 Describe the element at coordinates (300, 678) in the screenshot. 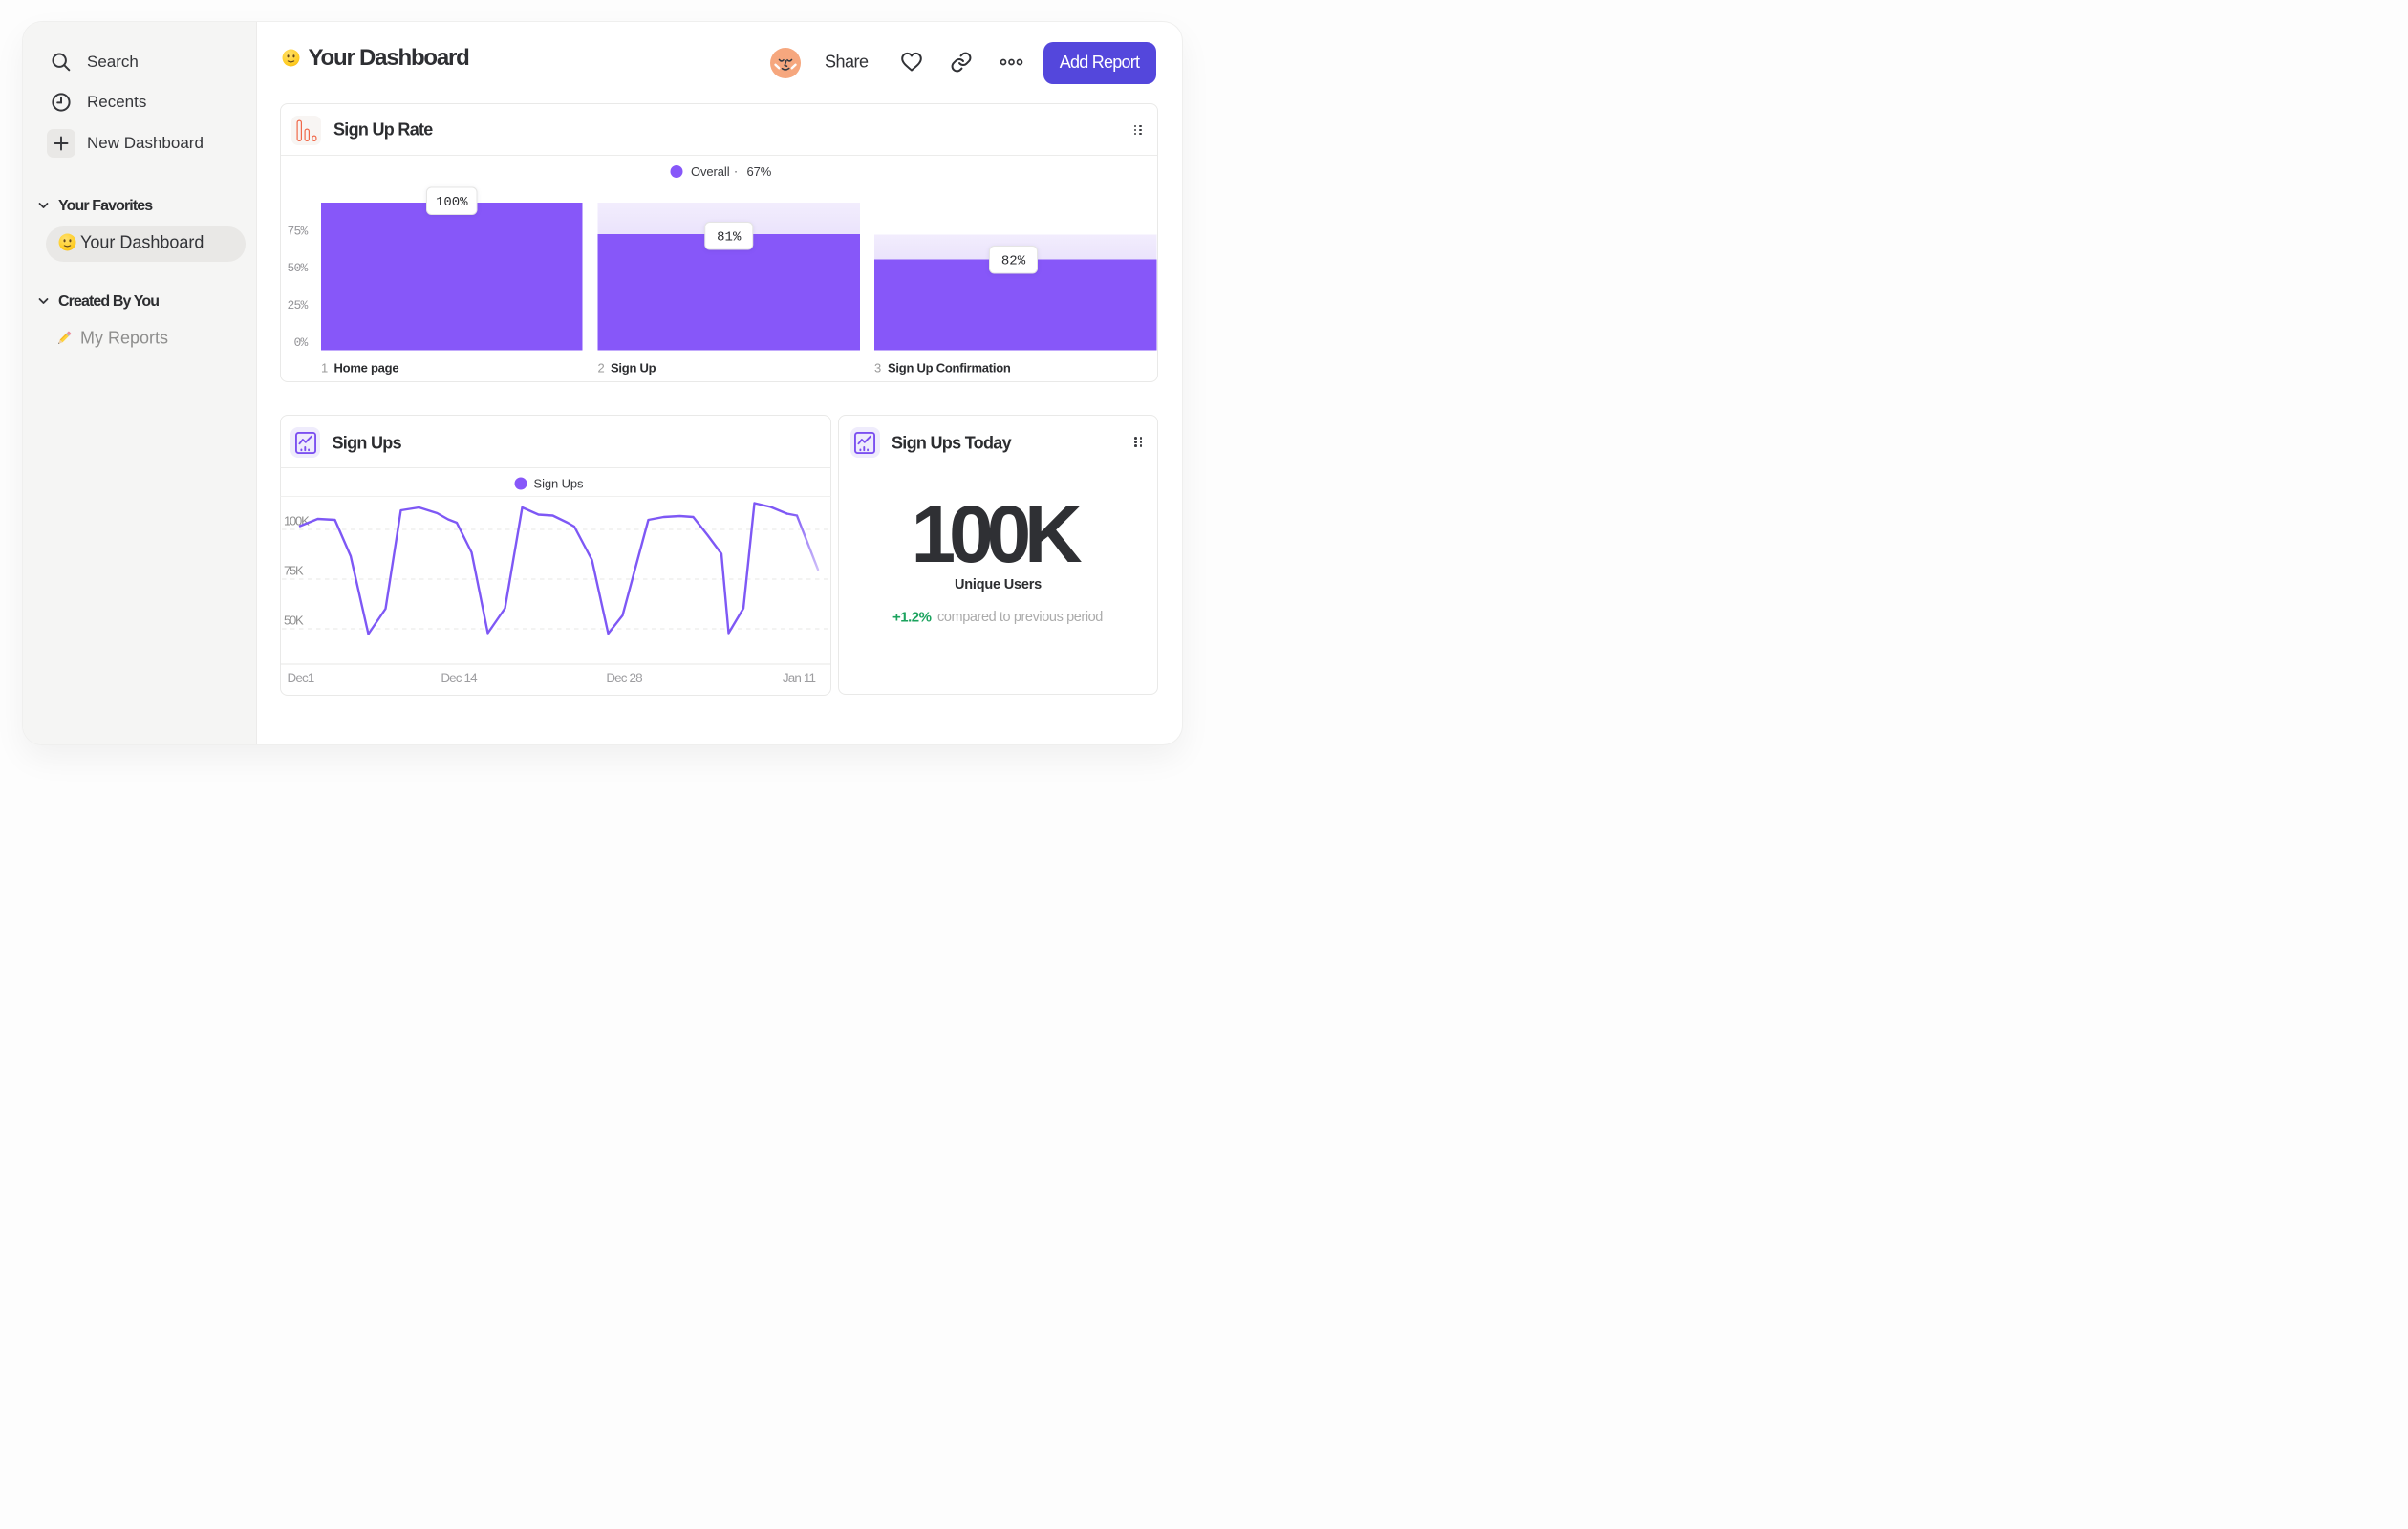

I see `svg-text: Dec1` at that location.